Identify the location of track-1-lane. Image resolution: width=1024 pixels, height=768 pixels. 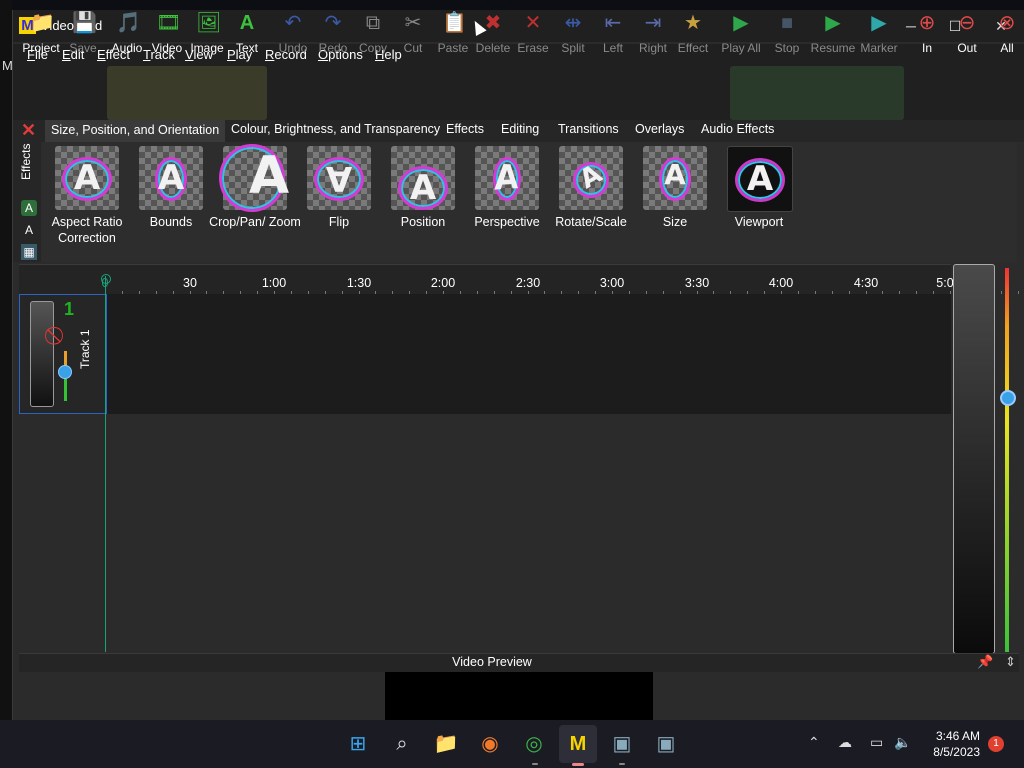
(485, 354).